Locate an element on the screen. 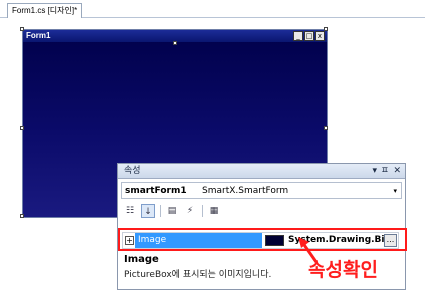 The image size is (425, 293). object-selector: smartForm1 SmartX.SmartForm ▾ is located at coordinates (261, 190).